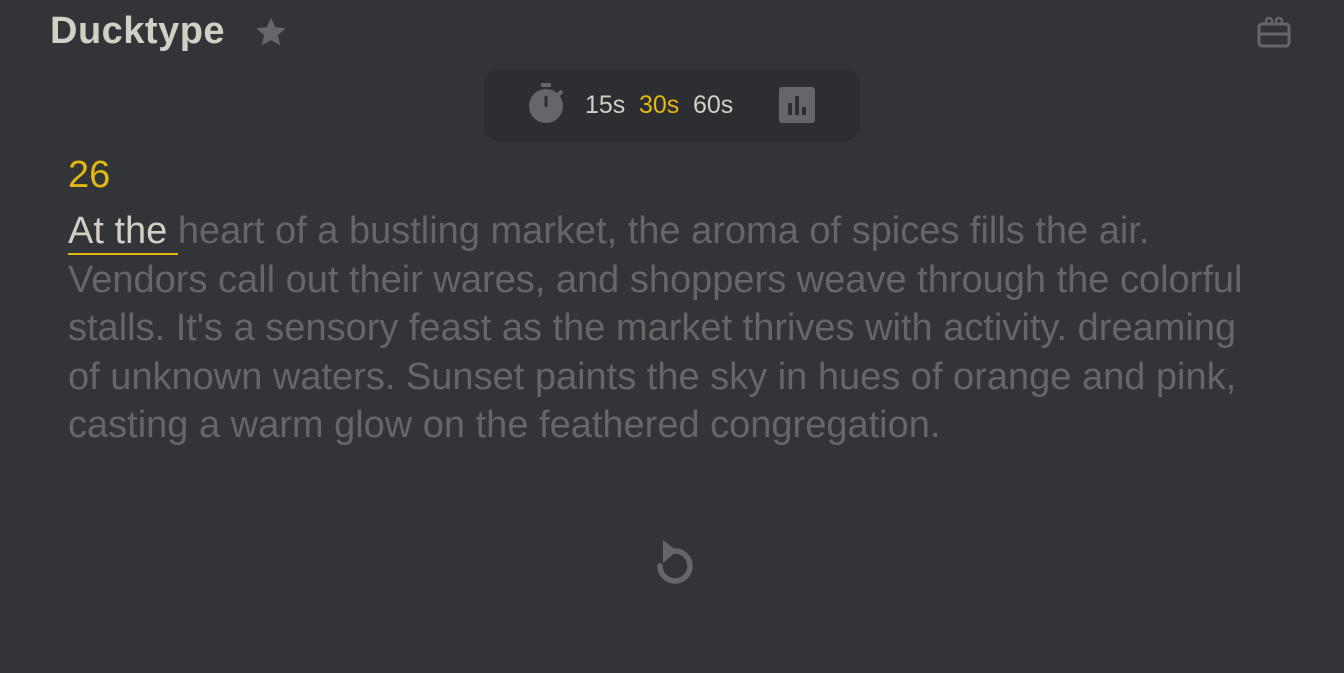 The image size is (1344, 673). Describe the element at coordinates (271, 32) in the screenshot. I see `star-icon` at that location.